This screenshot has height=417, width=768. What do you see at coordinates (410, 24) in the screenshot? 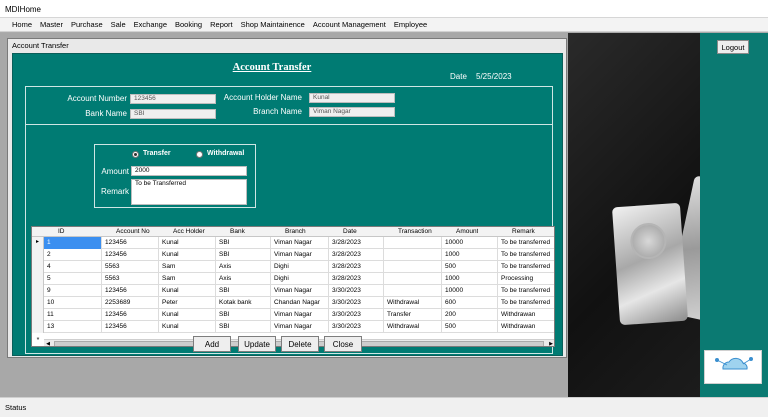
I see `menu-employee: Employee` at bounding box center [410, 24].